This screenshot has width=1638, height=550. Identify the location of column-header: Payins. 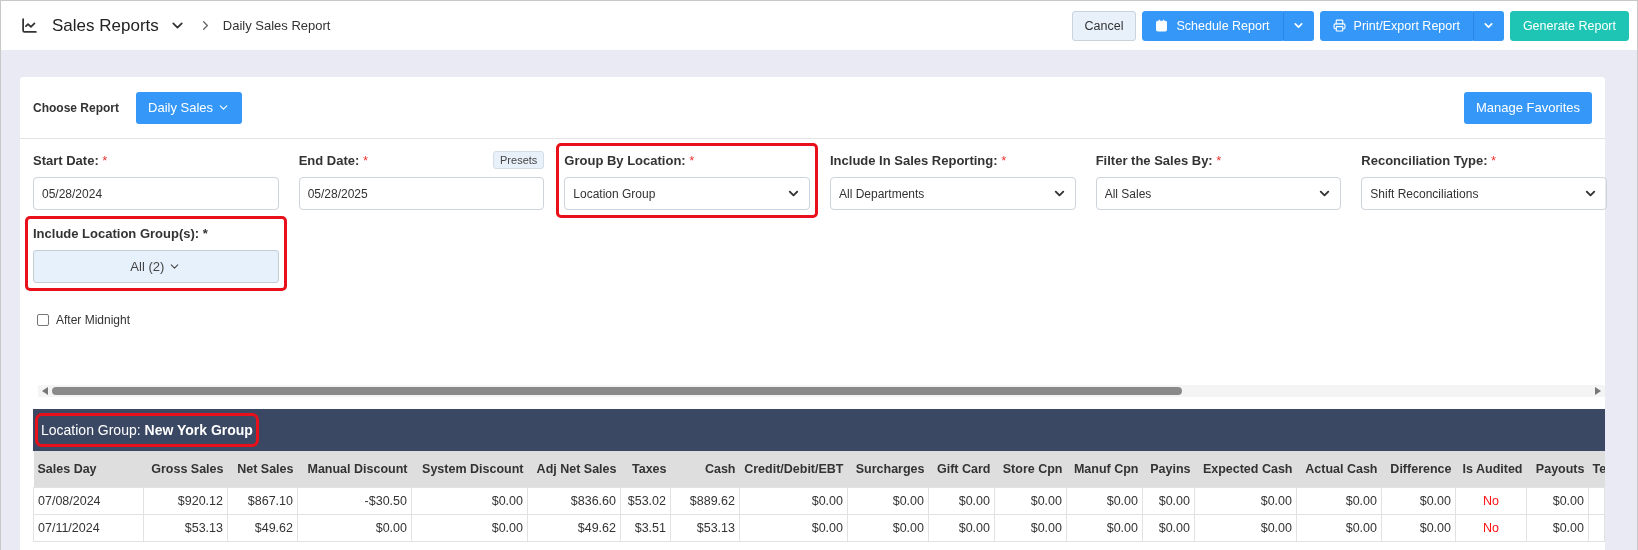
(1168, 469).